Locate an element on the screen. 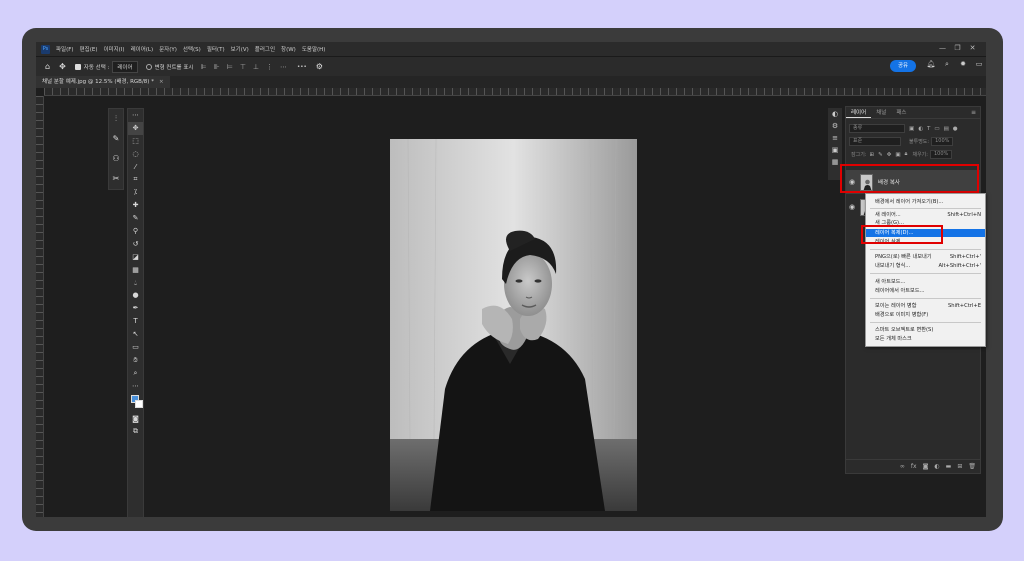  move-tool-icon: ✥ is located at coordinates (62, 66).